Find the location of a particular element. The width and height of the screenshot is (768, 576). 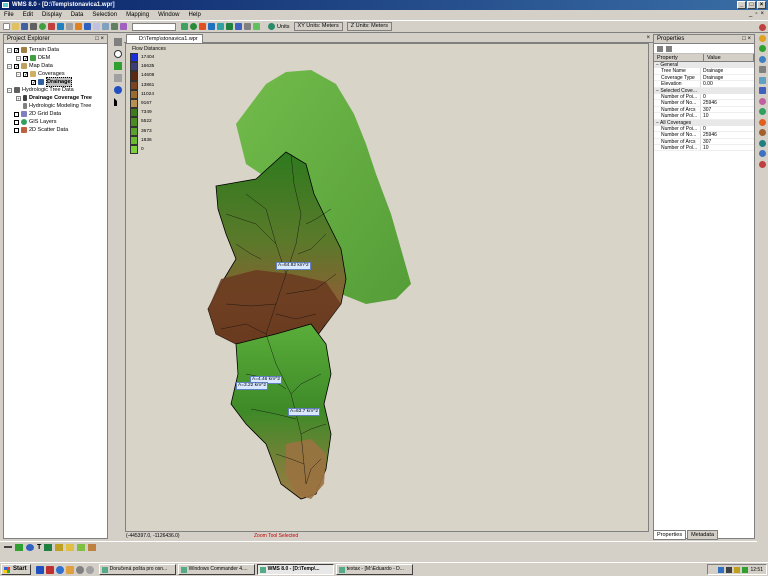

tree-item-2d-grid-data: 2D Grid Data is located at coordinates (55, 114).